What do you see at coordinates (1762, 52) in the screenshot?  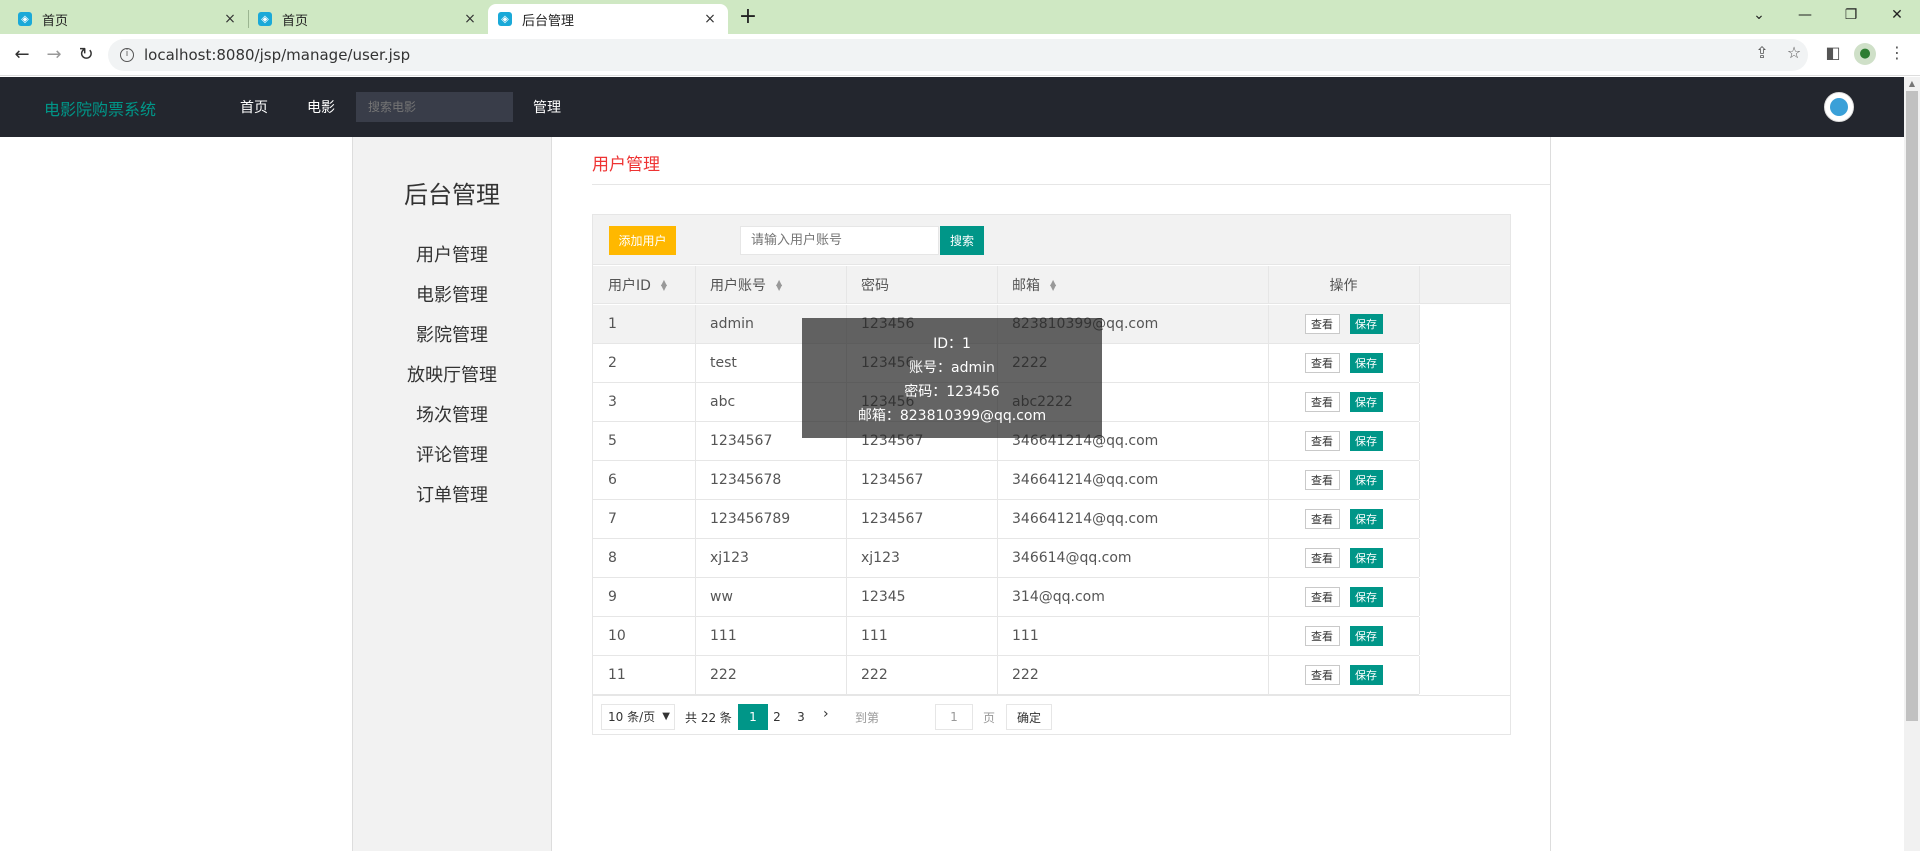 I see `share-icon: ⇪` at bounding box center [1762, 52].